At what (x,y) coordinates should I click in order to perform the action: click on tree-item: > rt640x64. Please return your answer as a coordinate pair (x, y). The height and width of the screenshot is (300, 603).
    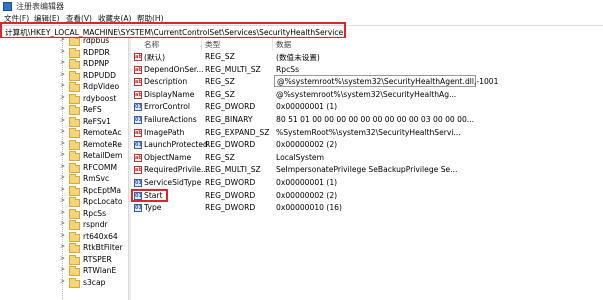
    Looking at the image, I should click on (94, 237).